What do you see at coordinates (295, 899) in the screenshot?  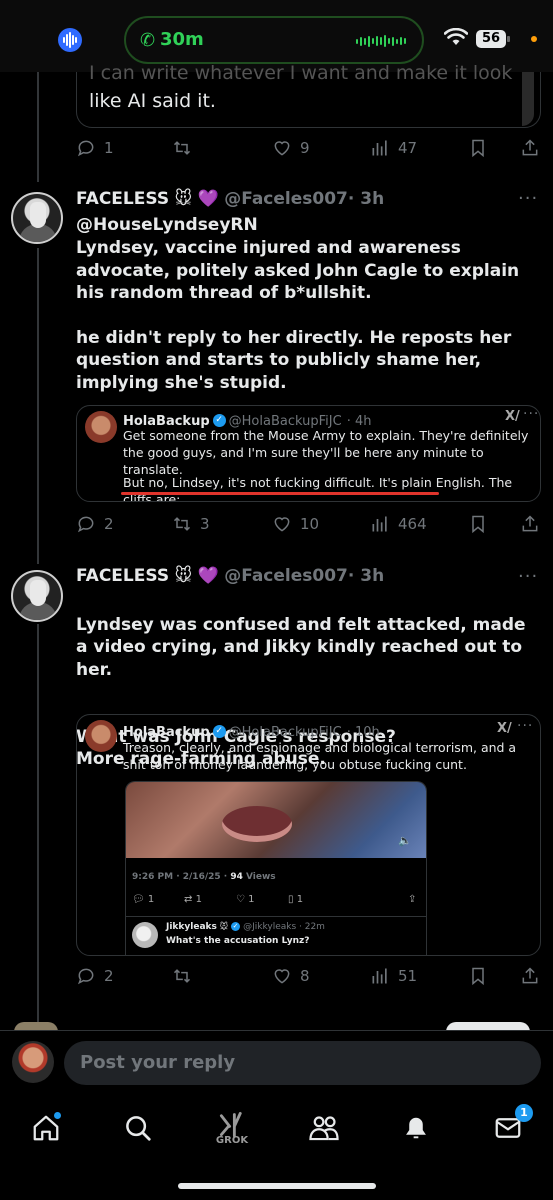 I see `bookmark-icon: ▯ 1` at bounding box center [295, 899].